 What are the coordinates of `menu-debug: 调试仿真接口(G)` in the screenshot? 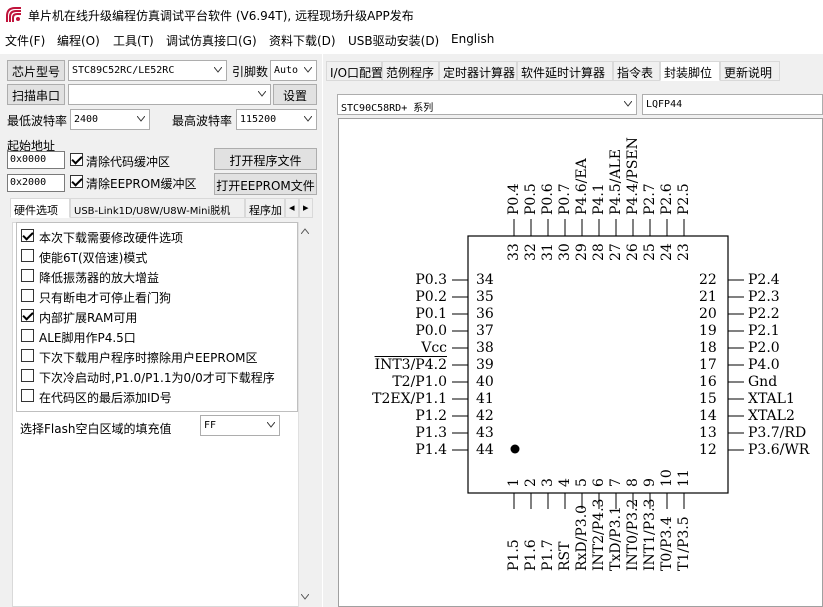 It's located at (211, 40).